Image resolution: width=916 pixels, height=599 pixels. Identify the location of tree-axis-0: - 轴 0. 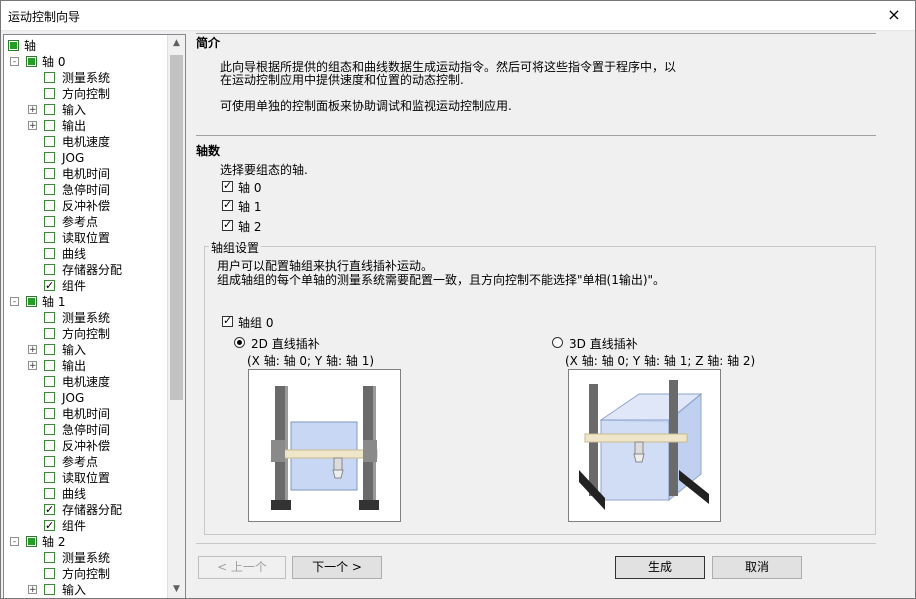
(85, 62).